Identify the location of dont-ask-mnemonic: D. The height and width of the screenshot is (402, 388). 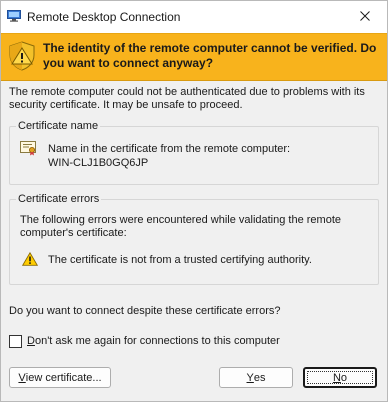
(31, 340).